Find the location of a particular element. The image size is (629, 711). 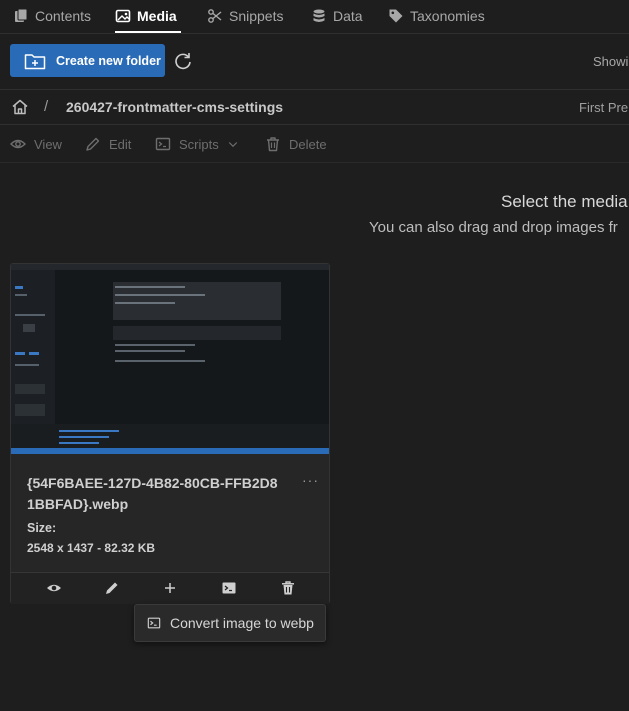

edit-label: Edit is located at coordinates (120, 144).